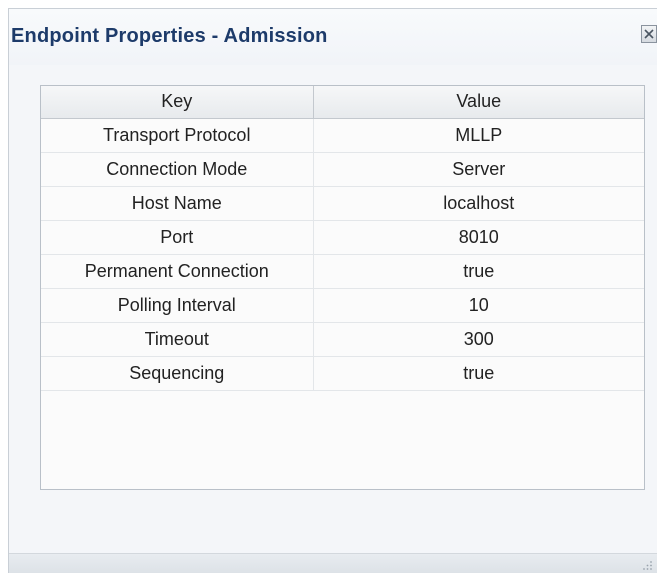 This screenshot has width=657, height=576. I want to click on table-row: Timeout 300, so click(342, 339).